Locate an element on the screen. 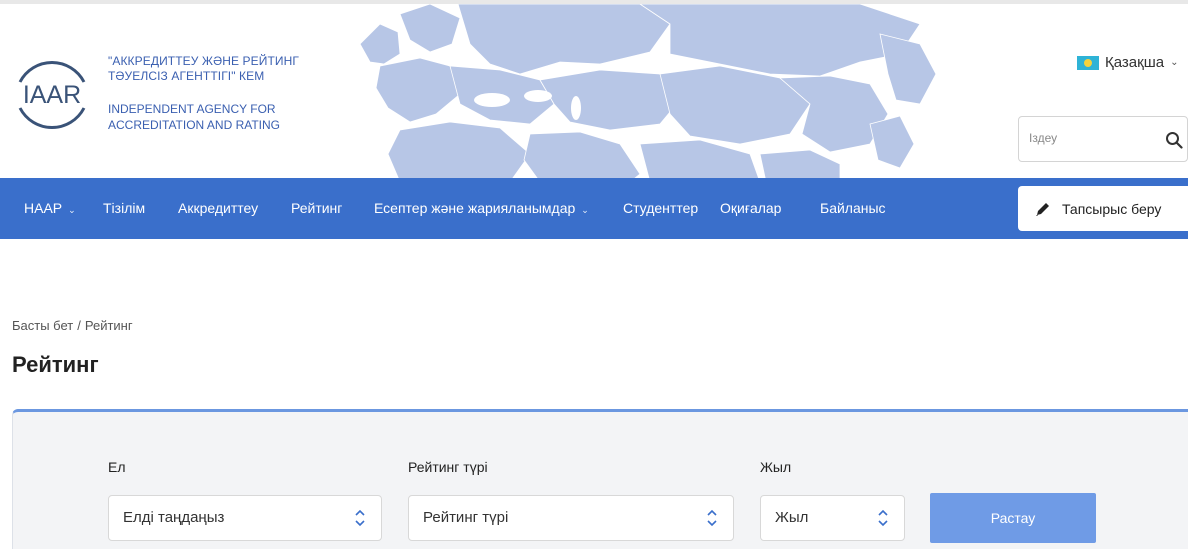  year-select-value: Жыл is located at coordinates (792, 517).